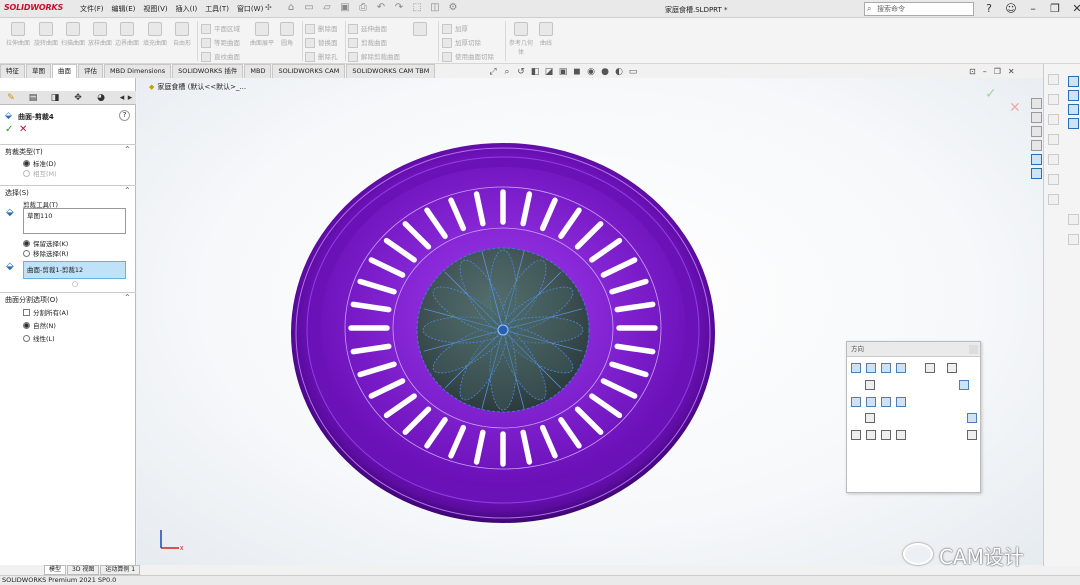  Describe the element at coordinates (155, 34) in the screenshot. I see `fill-surface-button: 填充曲面` at that location.